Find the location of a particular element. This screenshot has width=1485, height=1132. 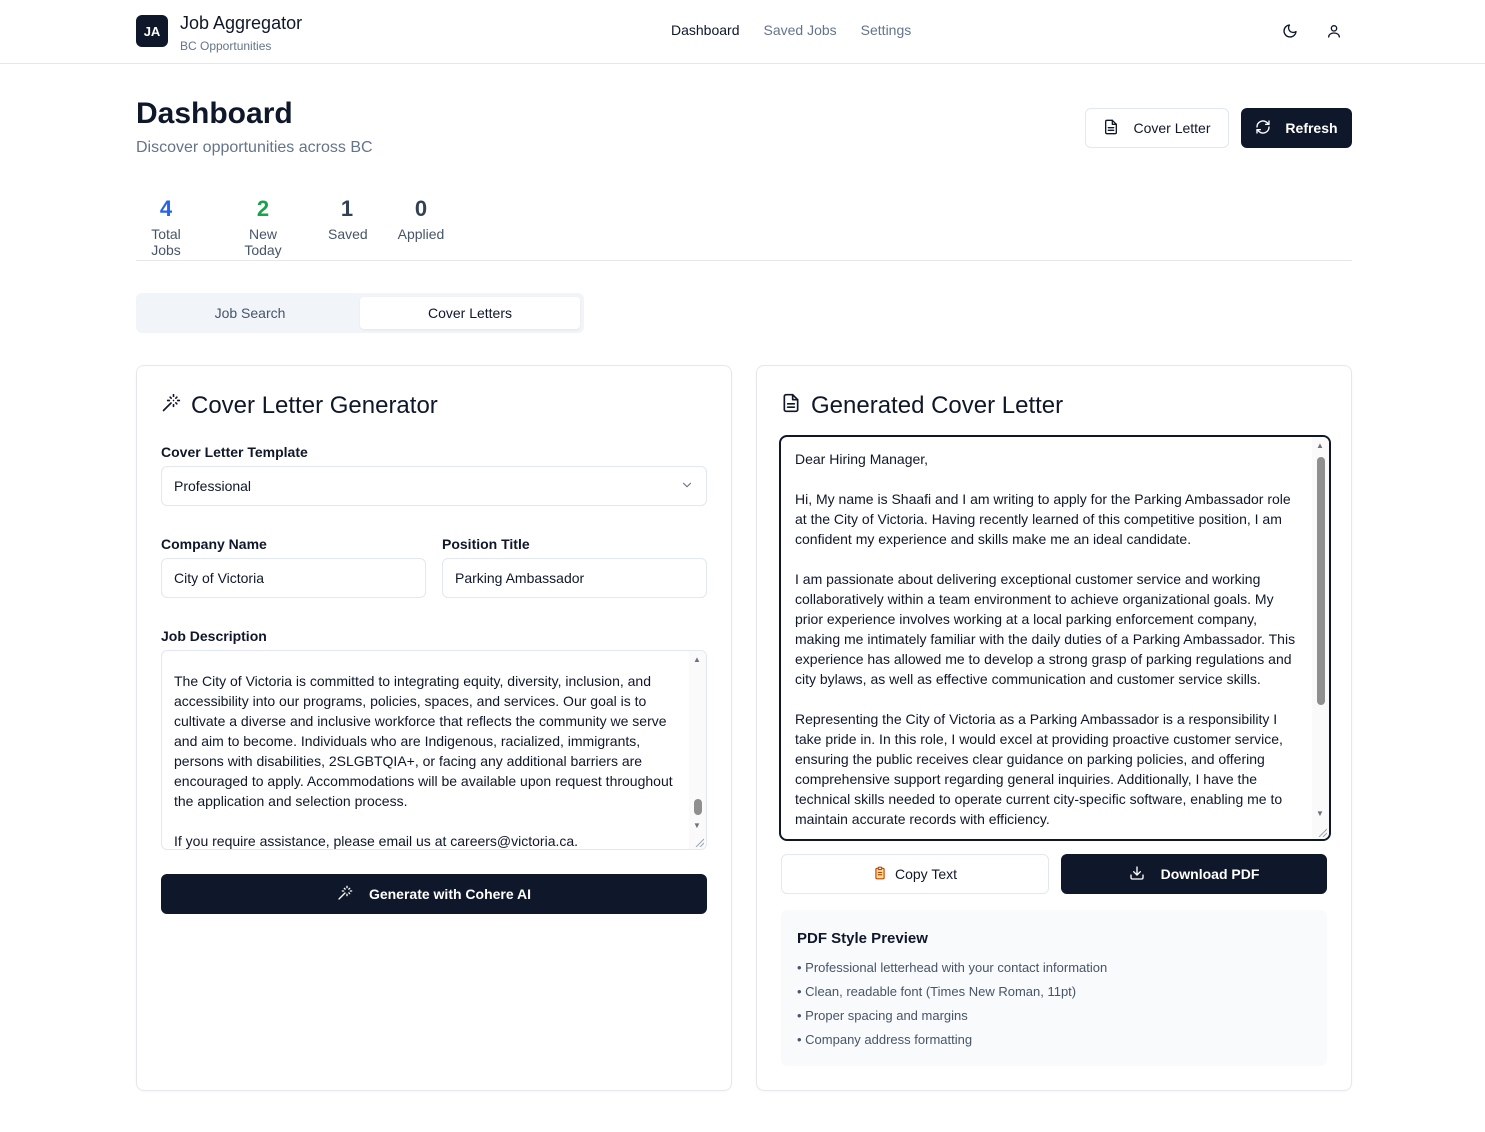

refresh-button: Refresh is located at coordinates (1296, 128).